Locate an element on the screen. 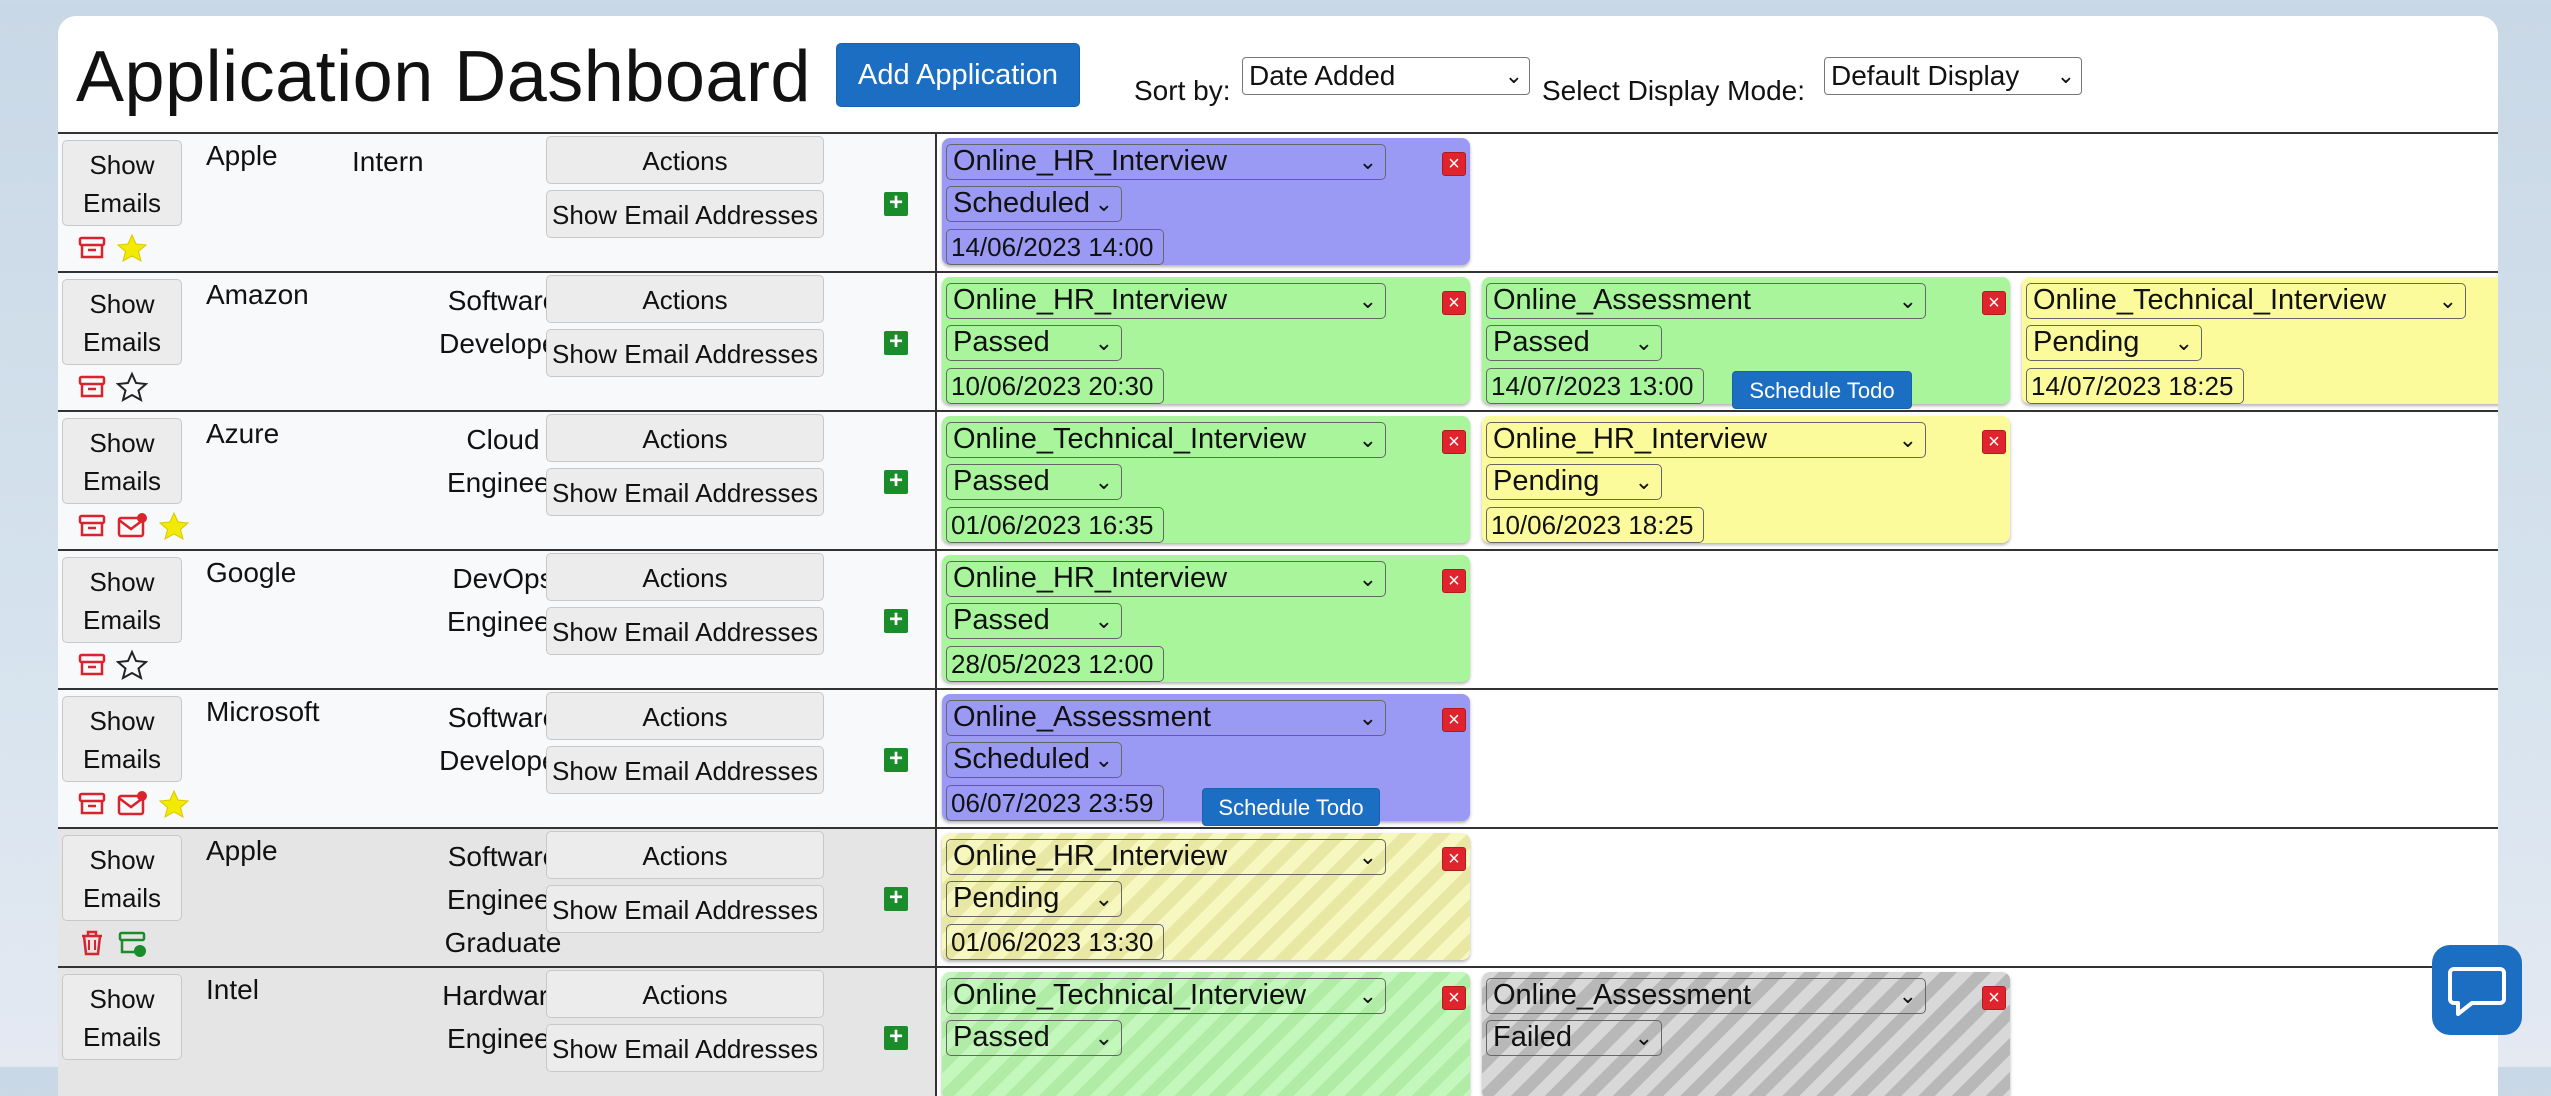 This screenshot has width=2551, height=1096. chat-button is located at coordinates (2477, 990).